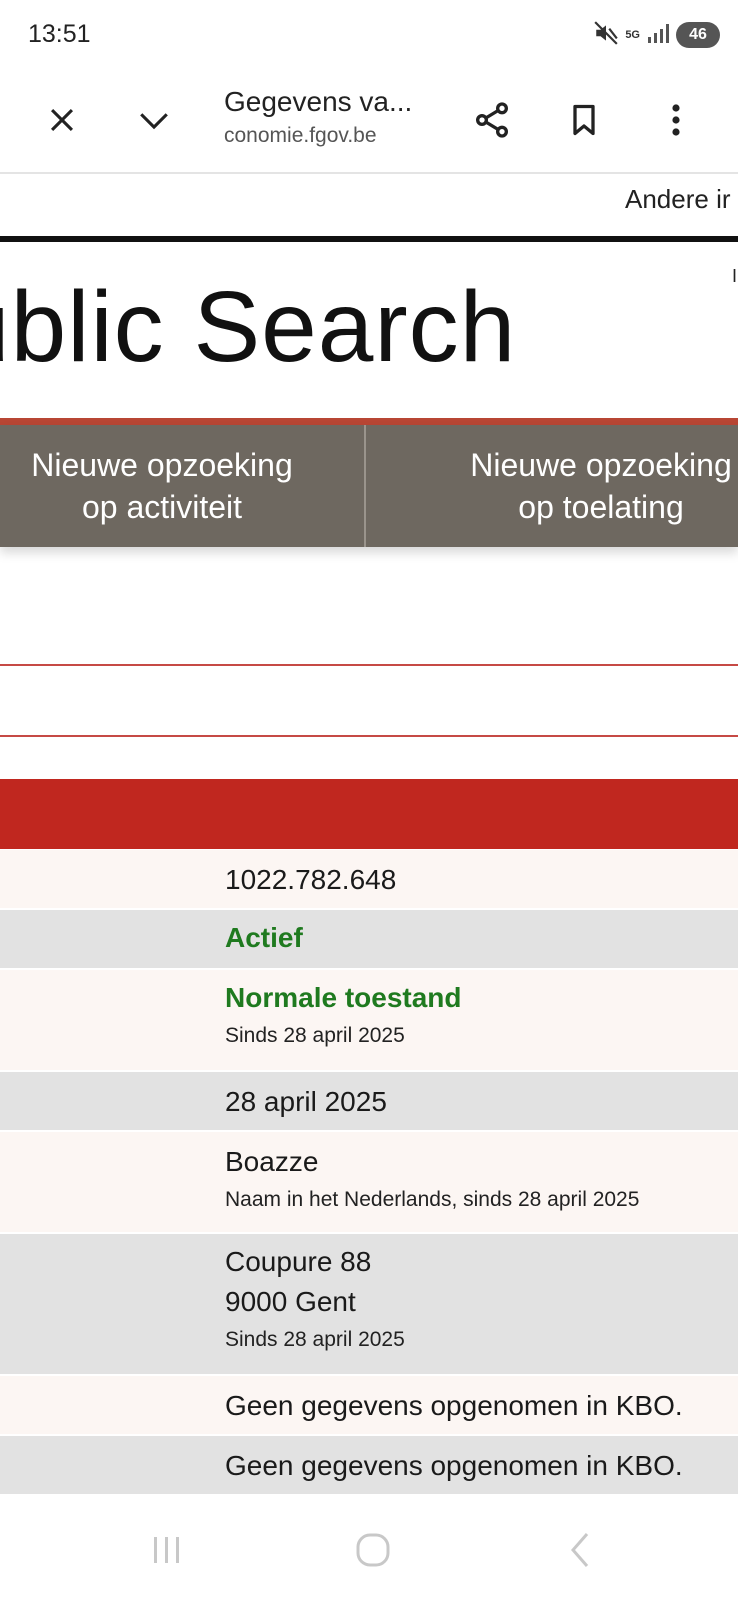 This screenshot has width=738, height=1600. I want to click on system-nav-bar, so click(369, 1550).